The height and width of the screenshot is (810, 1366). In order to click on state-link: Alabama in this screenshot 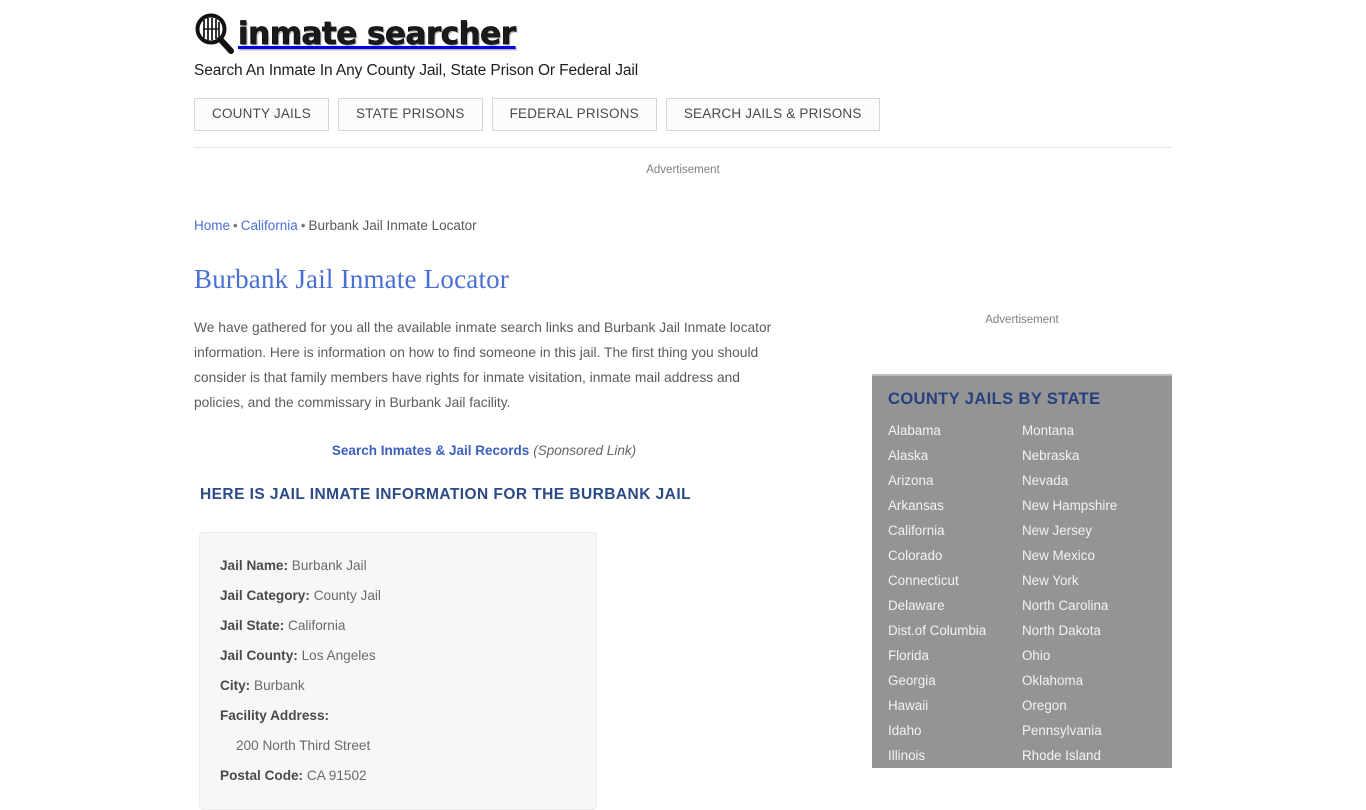, I will do `click(955, 430)`.